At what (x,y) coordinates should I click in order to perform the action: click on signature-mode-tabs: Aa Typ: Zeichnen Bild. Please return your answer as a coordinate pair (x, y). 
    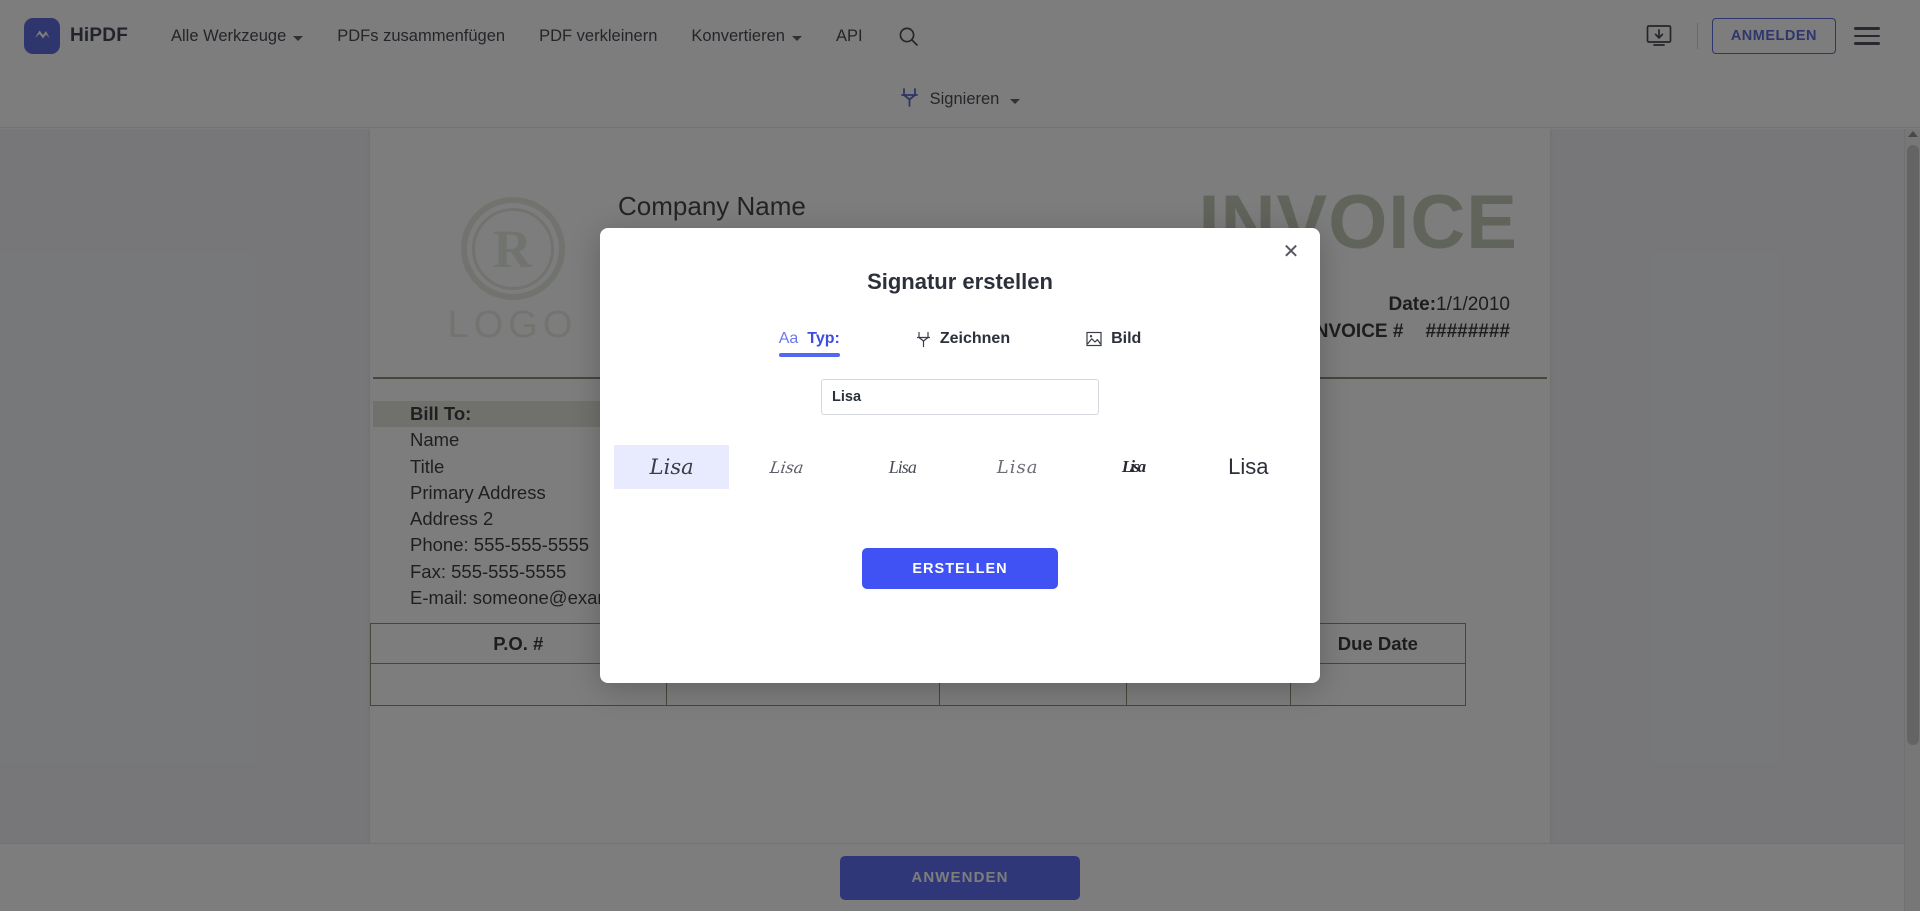
    Looking at the image, I should click on (960, 343).